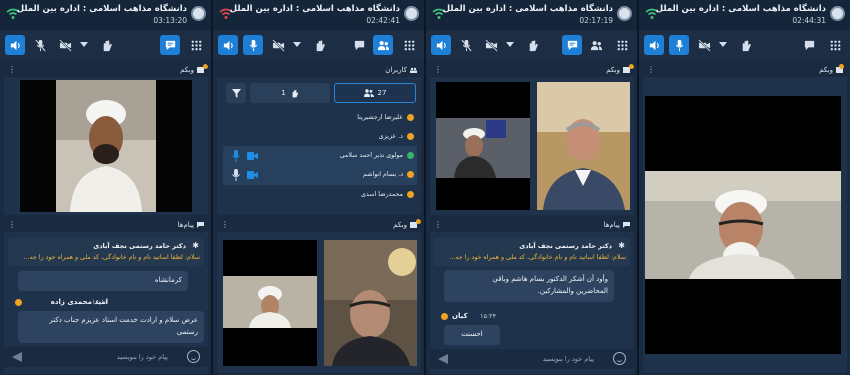  What do you see at coordinates (320, 175) in the screenshot?
I see `user-list-item: د. بسام انواشم` at bounding box center [320, 175].